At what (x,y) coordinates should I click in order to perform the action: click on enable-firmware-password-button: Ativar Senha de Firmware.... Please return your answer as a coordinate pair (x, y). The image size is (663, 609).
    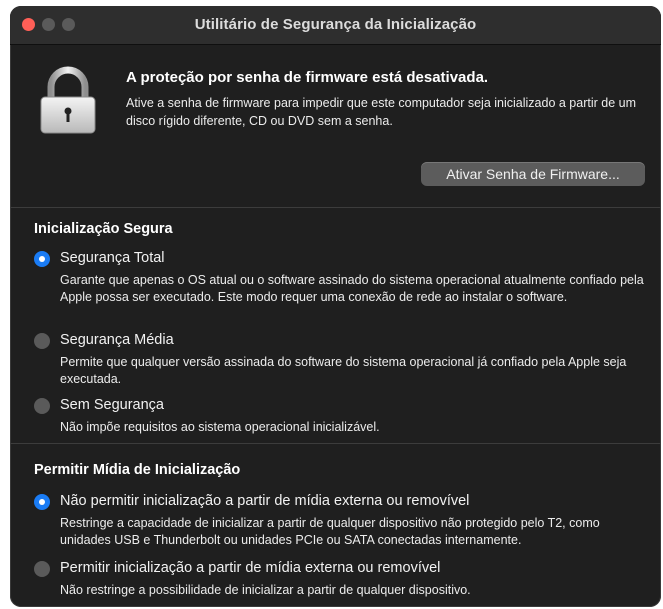
    Looking at the image, I should click on (533, 174).